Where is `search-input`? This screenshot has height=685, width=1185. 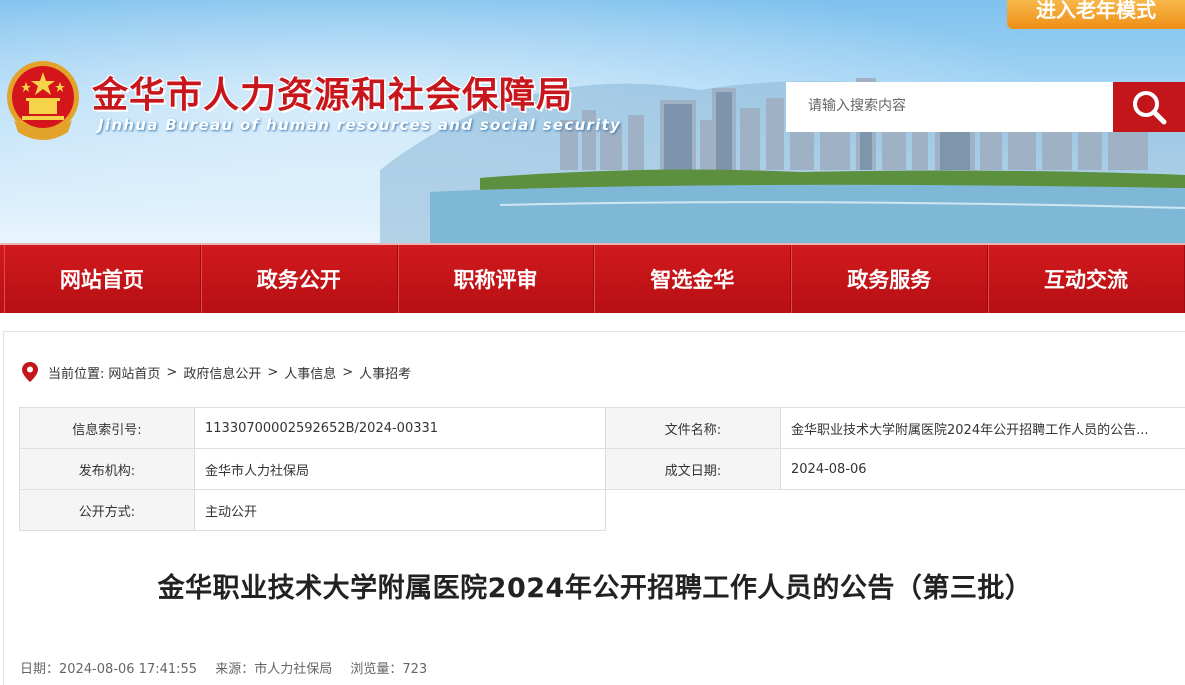
search-input is located at coordinates (947, 106).